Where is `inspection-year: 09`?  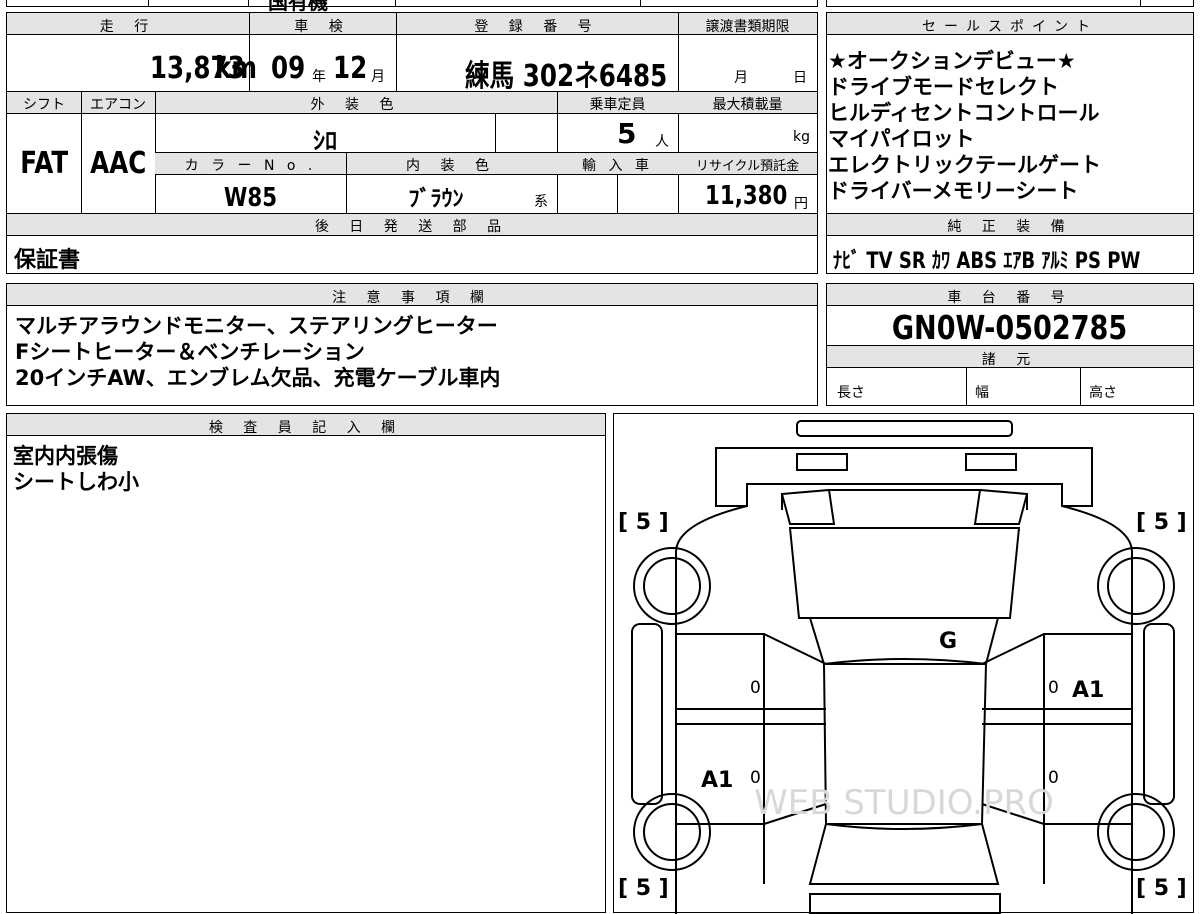 inspection-year: 09 is located at coordinates (288, 68).